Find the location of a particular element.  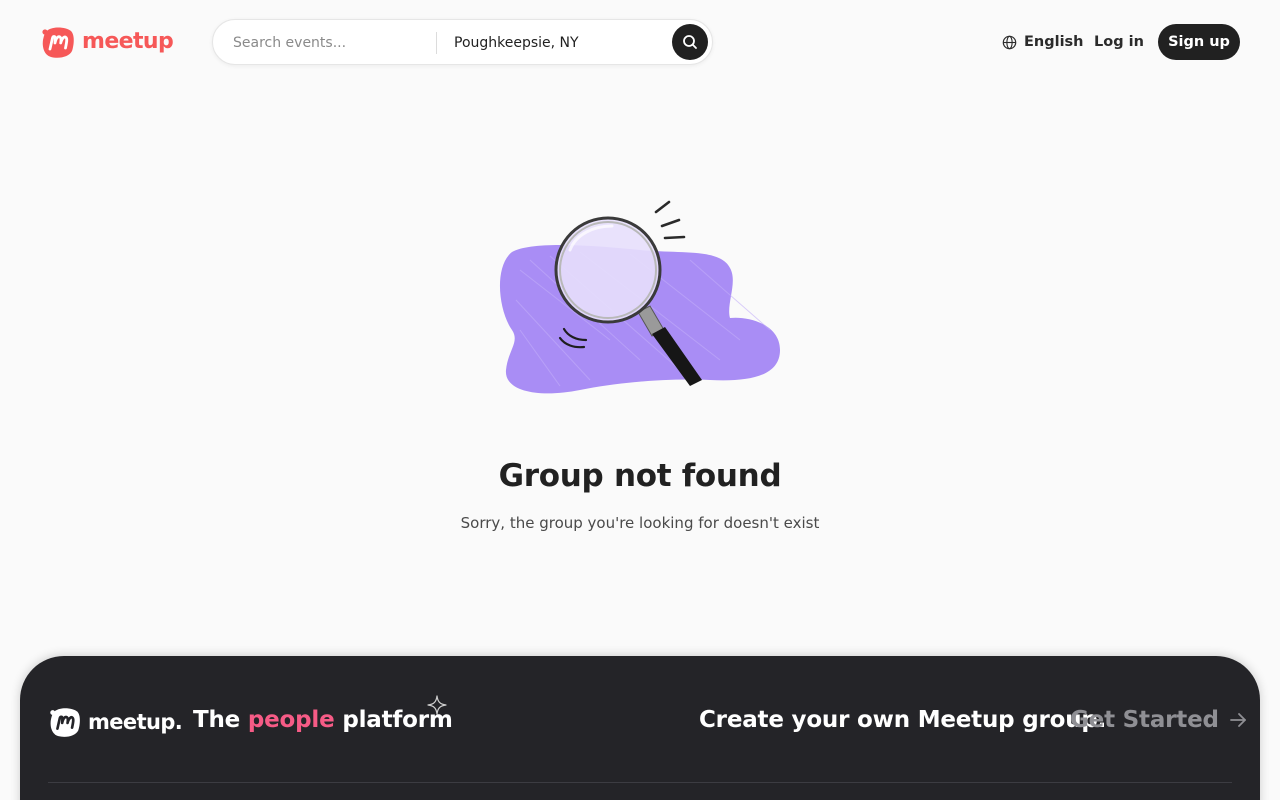

login-link: Log in is located at coordinates (1119, 42).